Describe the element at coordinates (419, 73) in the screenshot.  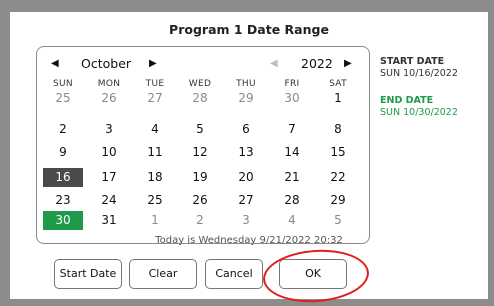
I see `start-date-value: SUN 10/16/2022` at that location.